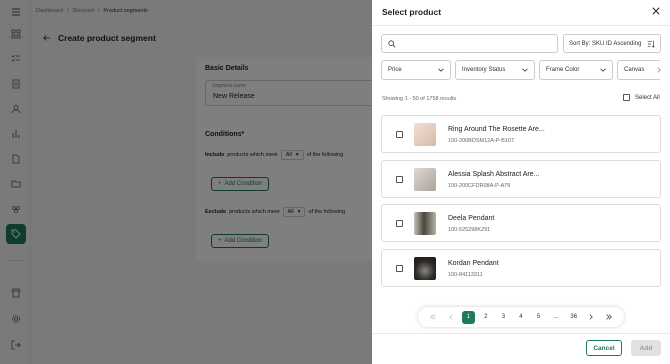  Describe the element at coordinates (647, 97) in the screenshot. I see `select-all-label: Select All` at that location.